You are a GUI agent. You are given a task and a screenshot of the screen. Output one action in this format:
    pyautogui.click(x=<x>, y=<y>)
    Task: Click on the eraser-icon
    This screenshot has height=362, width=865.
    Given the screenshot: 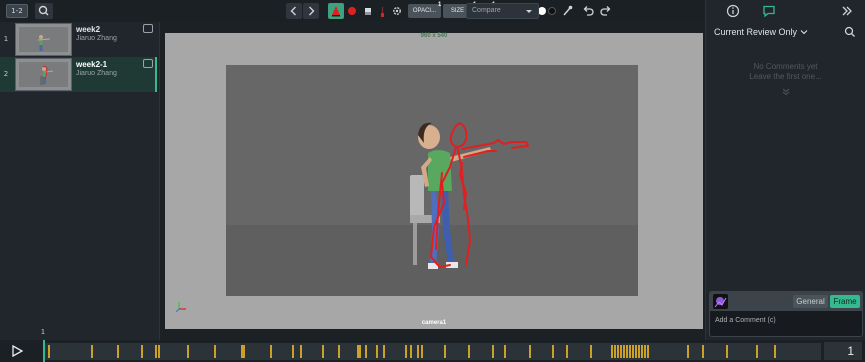 What is the action you would take?
    pyautogui.click(x=368, y=11)
    